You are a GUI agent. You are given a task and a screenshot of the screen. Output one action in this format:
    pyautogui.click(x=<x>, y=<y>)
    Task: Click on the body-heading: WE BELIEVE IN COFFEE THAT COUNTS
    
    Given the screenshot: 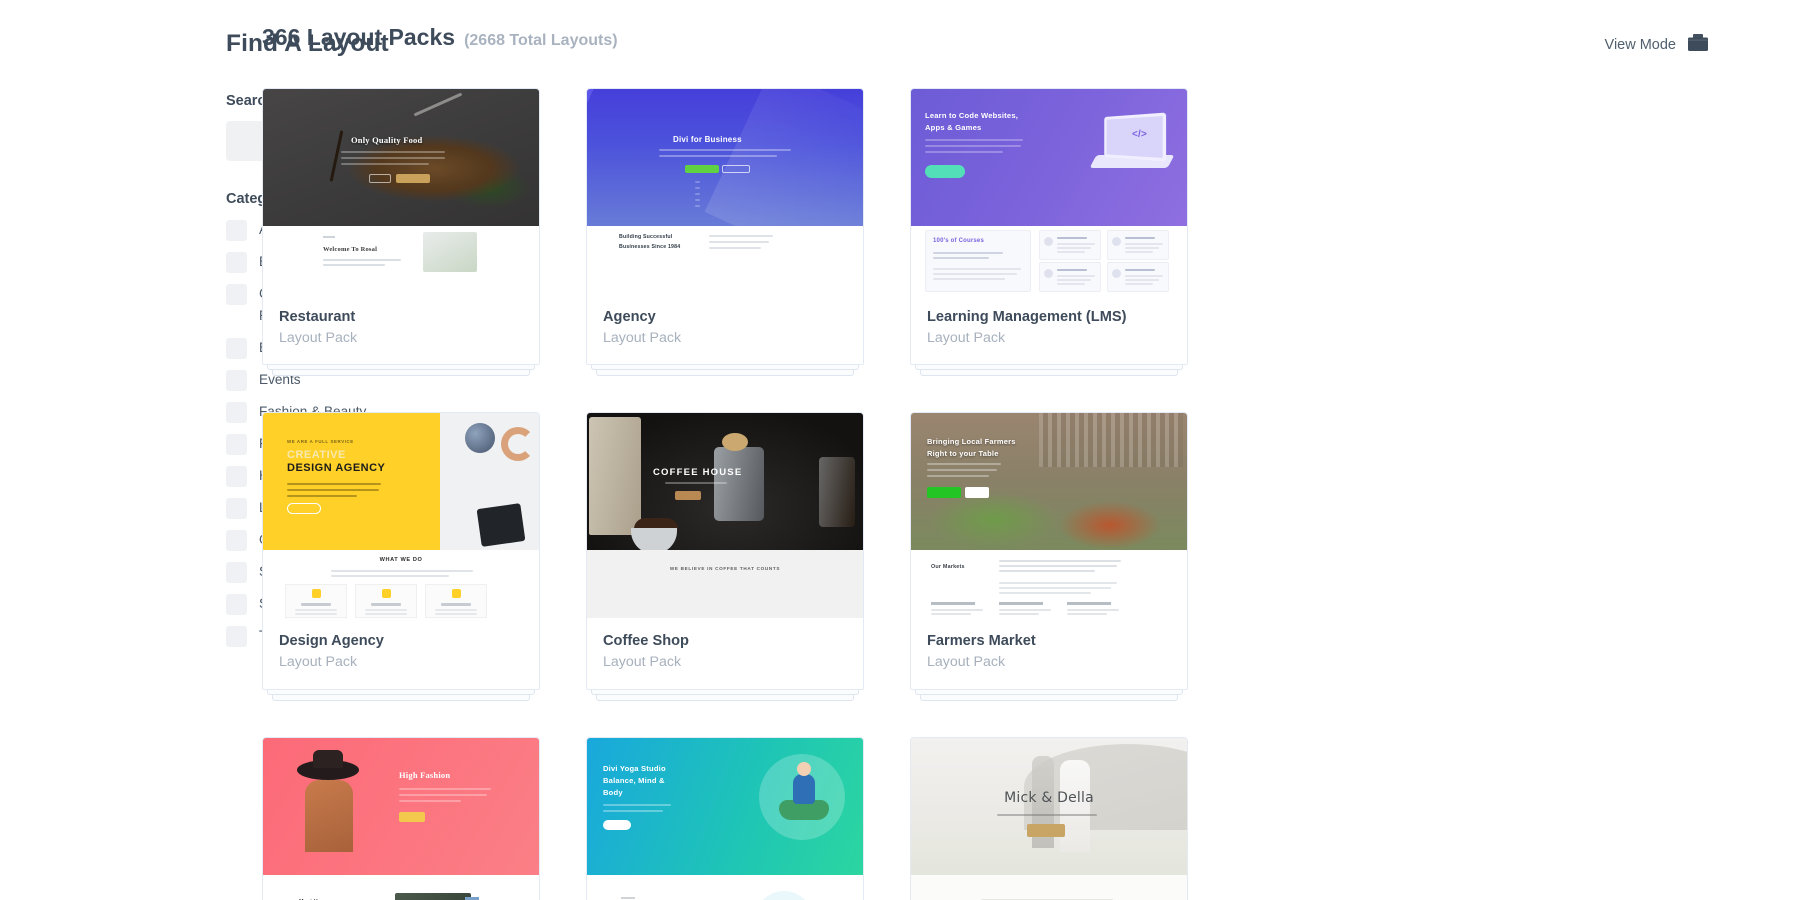 What is the action you would take?
    pyautogui.click(x=725, y=569)
    